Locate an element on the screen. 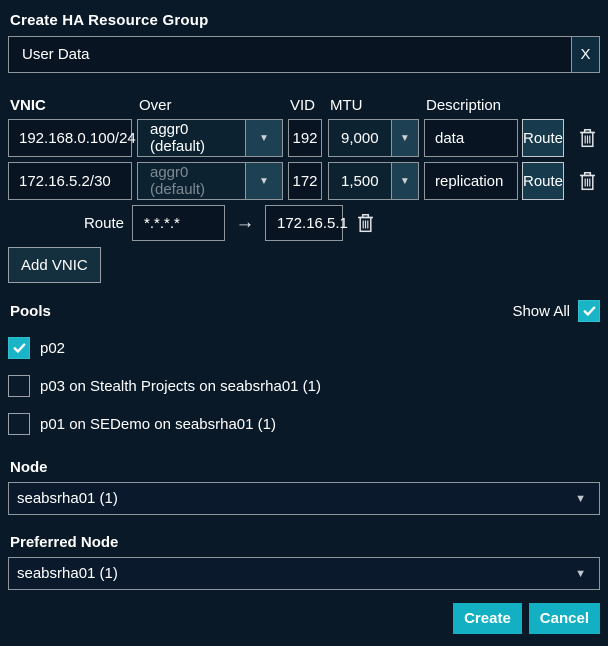  vid-input: 172 is located at coordinates (305, 181).